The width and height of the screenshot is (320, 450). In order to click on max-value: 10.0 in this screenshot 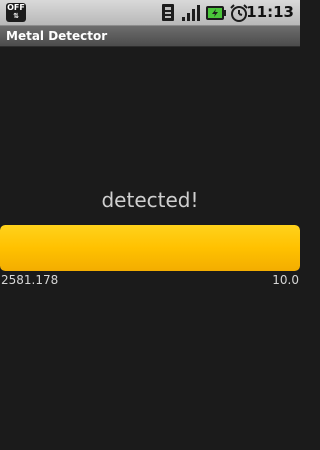, I will do `click(285, 280)`.